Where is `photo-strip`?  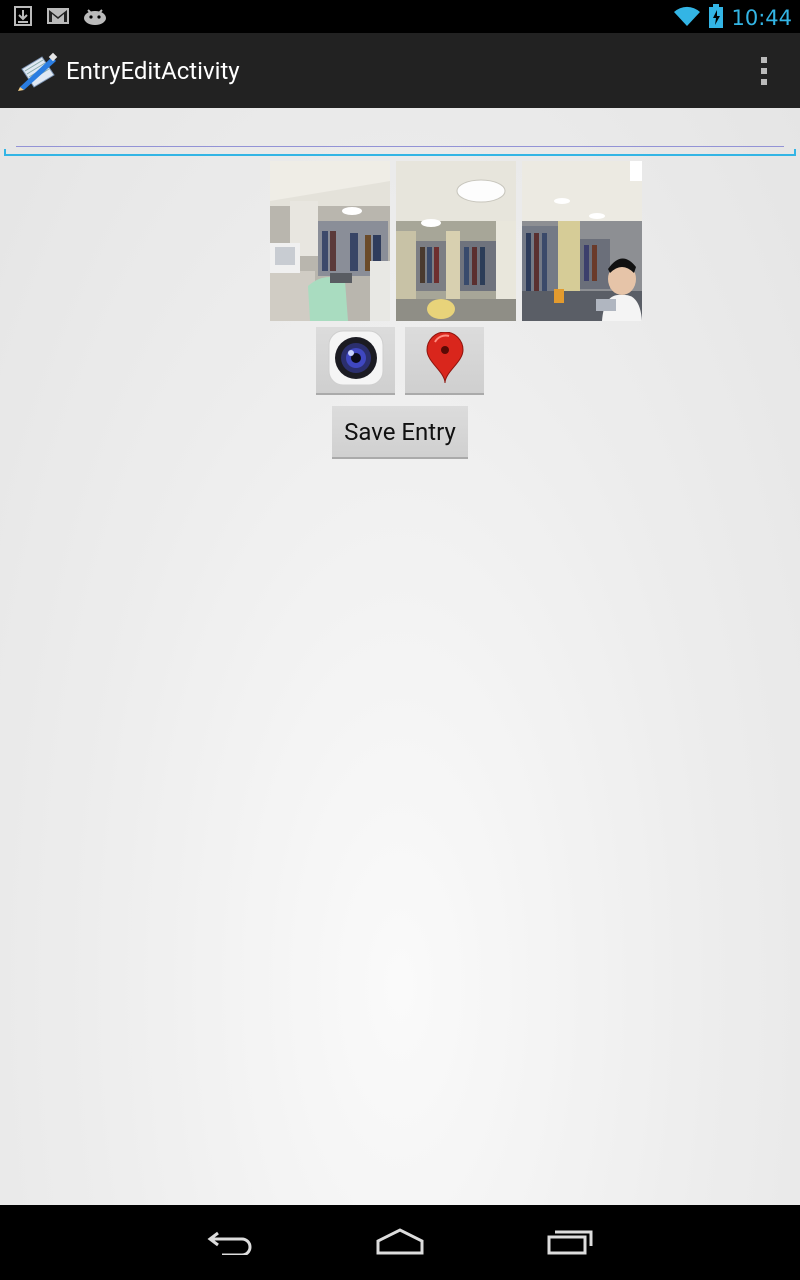
photo-strip is located at coordinates (456, 241).